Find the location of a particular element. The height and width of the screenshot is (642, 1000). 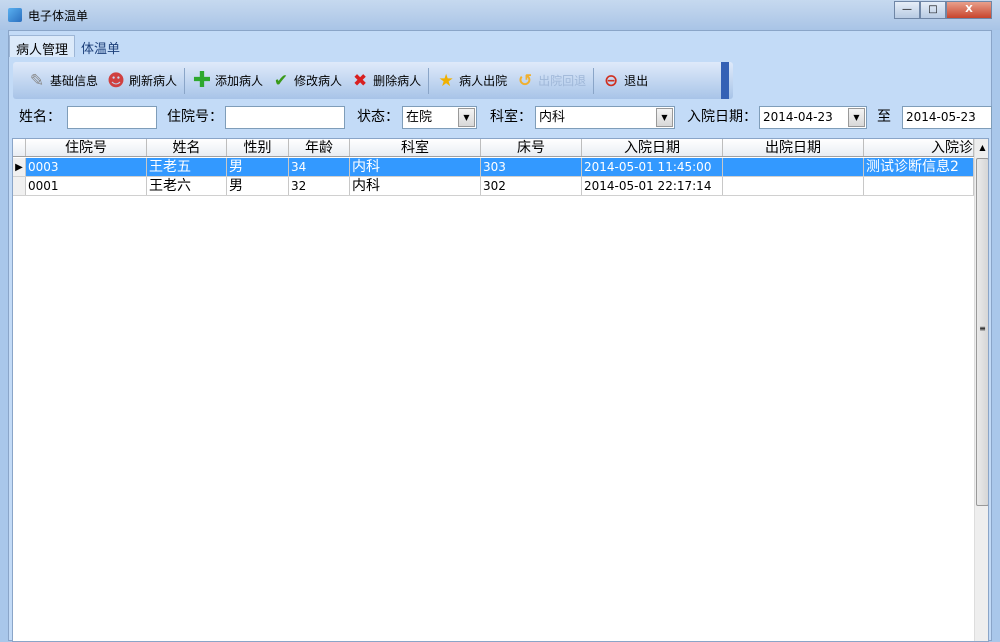

close-button: X is located at coordinates (969, 10).